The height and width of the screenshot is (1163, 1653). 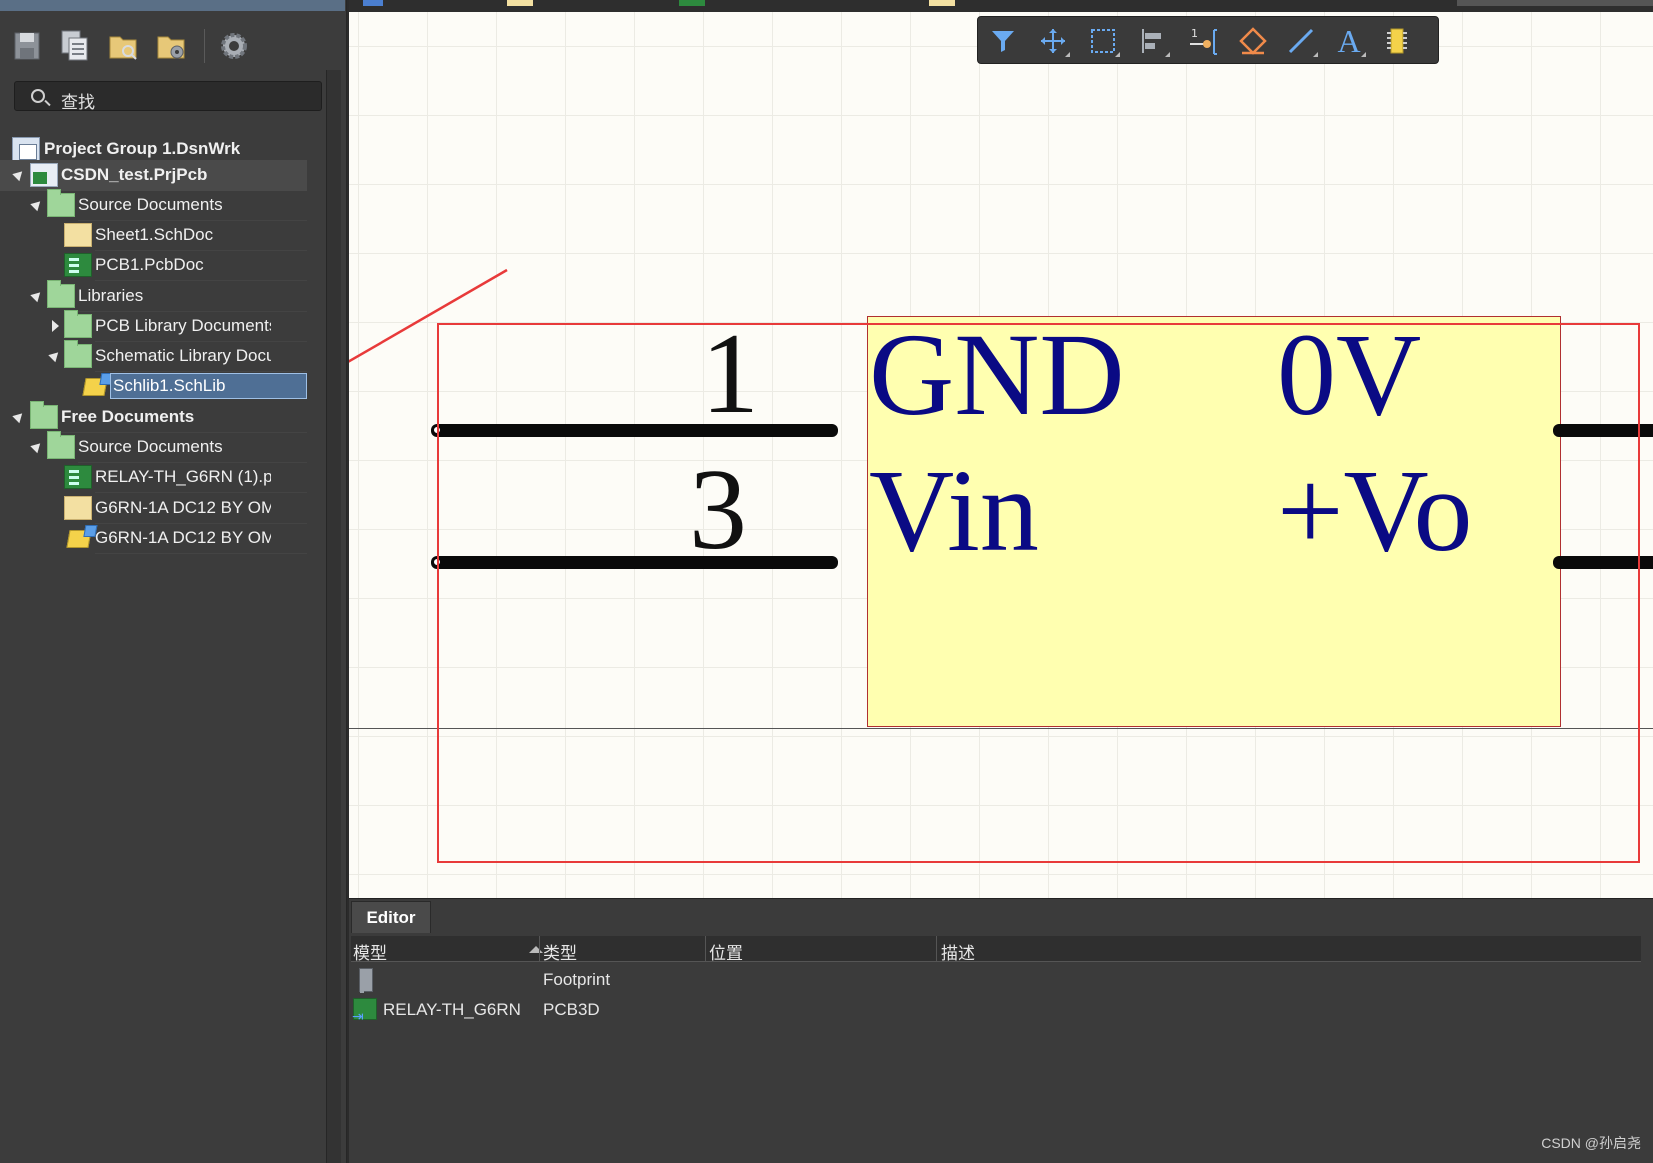 I want to click on tree-item-g6rn-schlib: G6RN-1A DC12 BY OMRON, so click(x=162, y=538).